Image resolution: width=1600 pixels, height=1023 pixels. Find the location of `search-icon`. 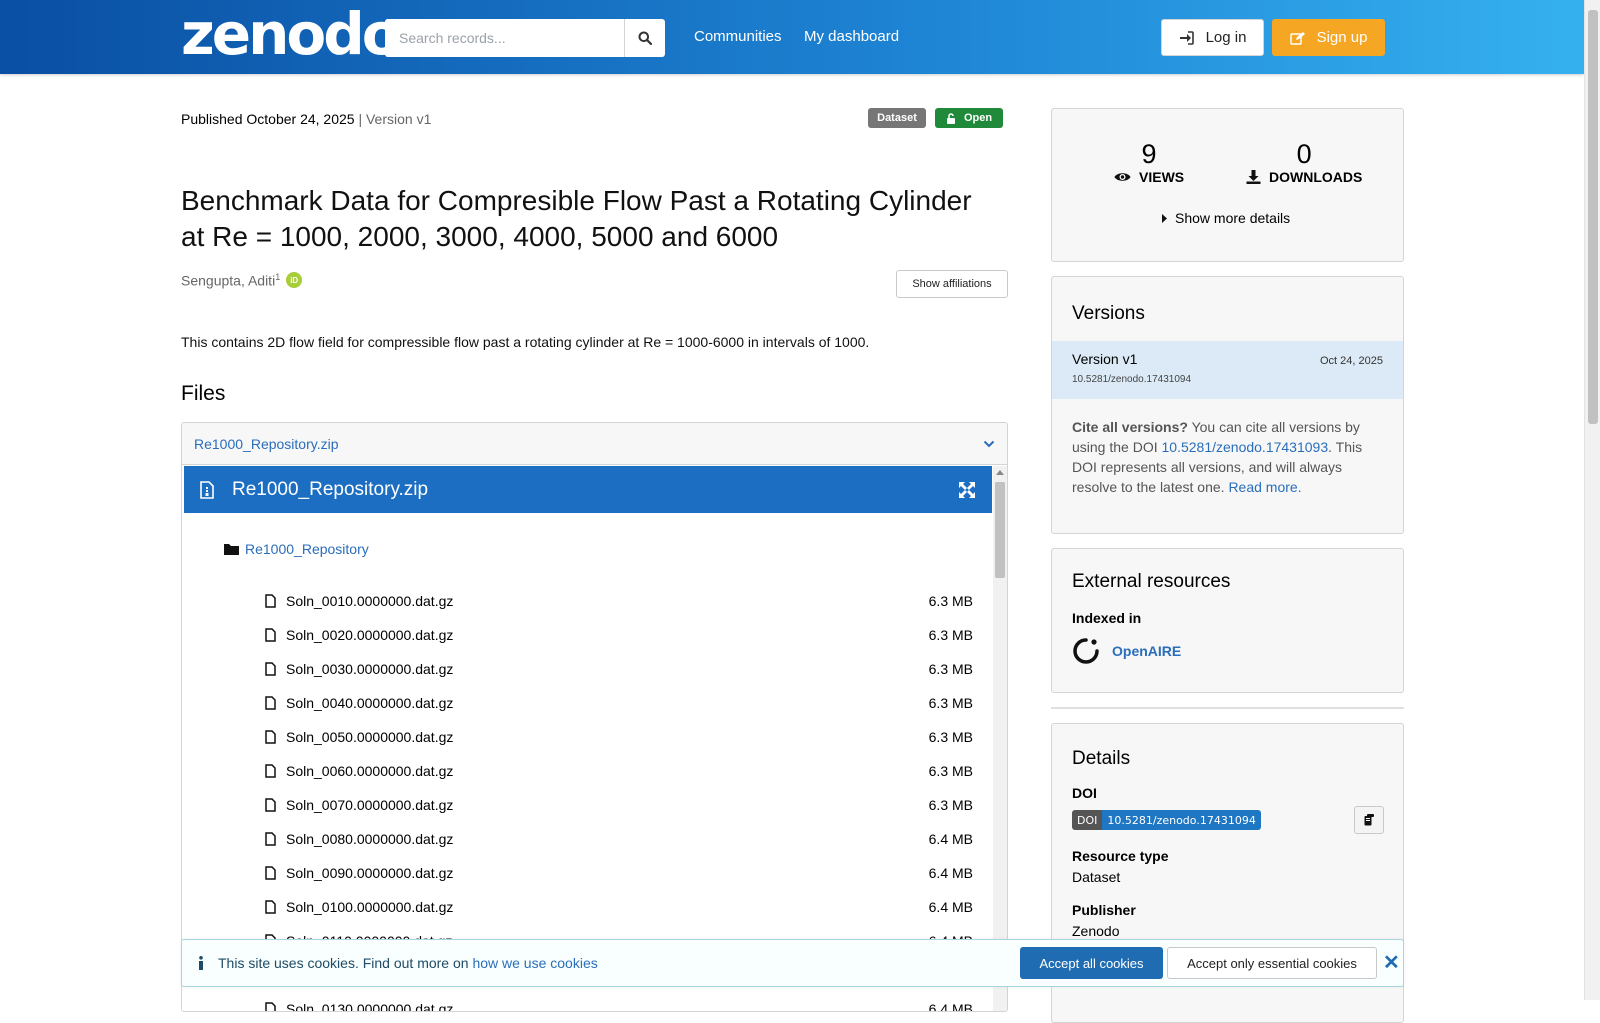

search-icon is located at coordinates (645, 38).